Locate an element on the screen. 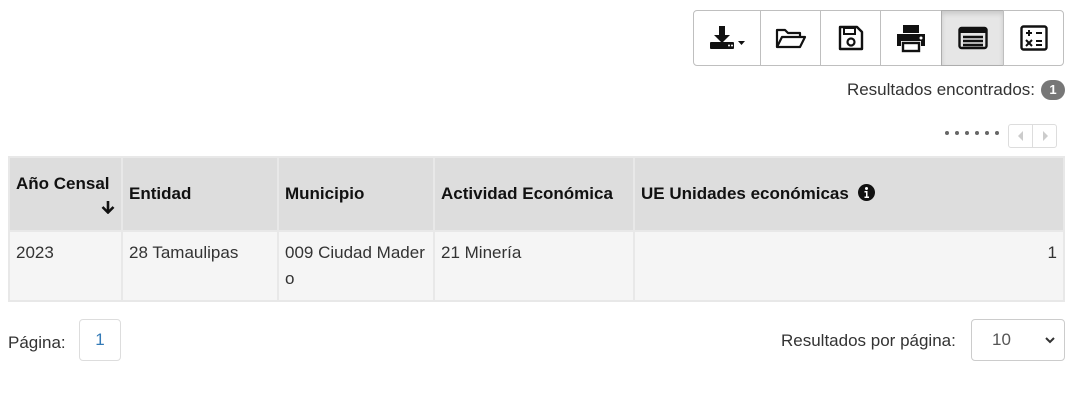 This screenshot has height=407, width=1082. page-1-button: 1 is located at coordinates (100, 340).